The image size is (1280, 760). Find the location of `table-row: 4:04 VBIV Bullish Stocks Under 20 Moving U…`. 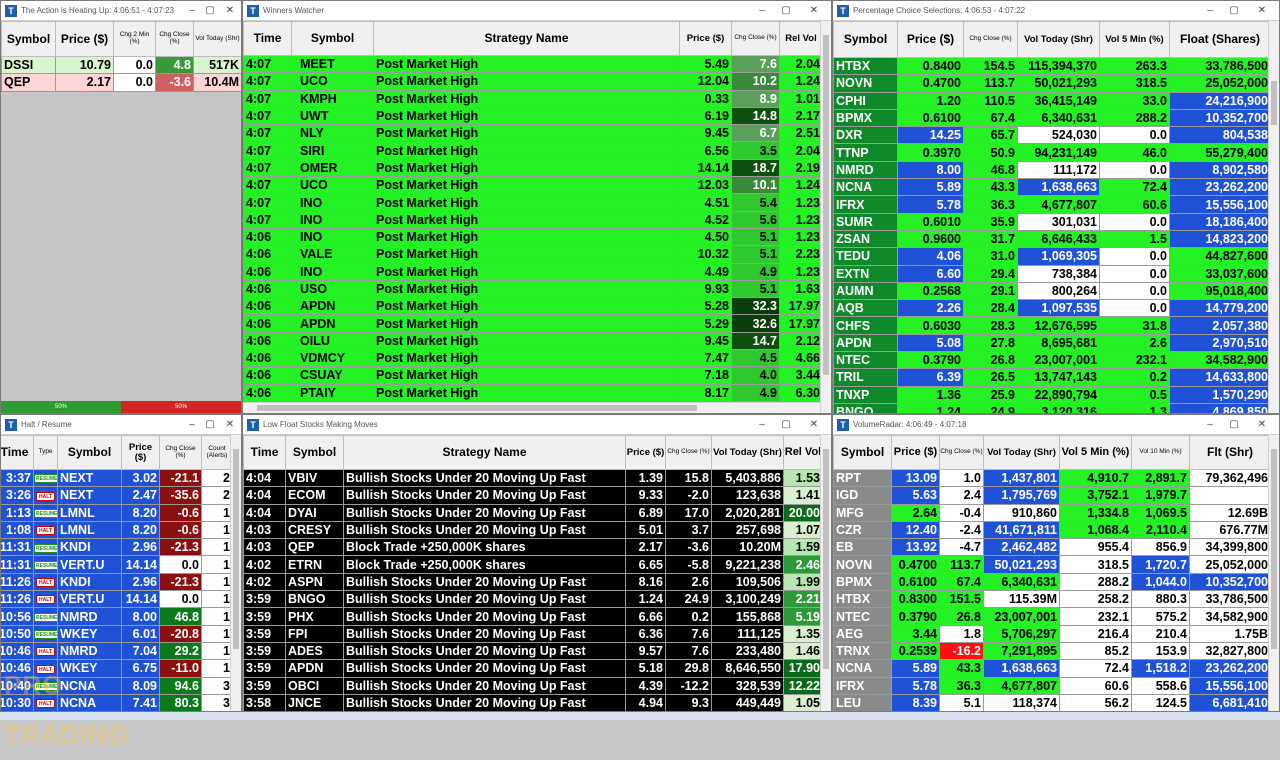

table-row: 4:04 VBIV Bullish Stocks Under 20 Moving U… is located at coordinates (531, 478).